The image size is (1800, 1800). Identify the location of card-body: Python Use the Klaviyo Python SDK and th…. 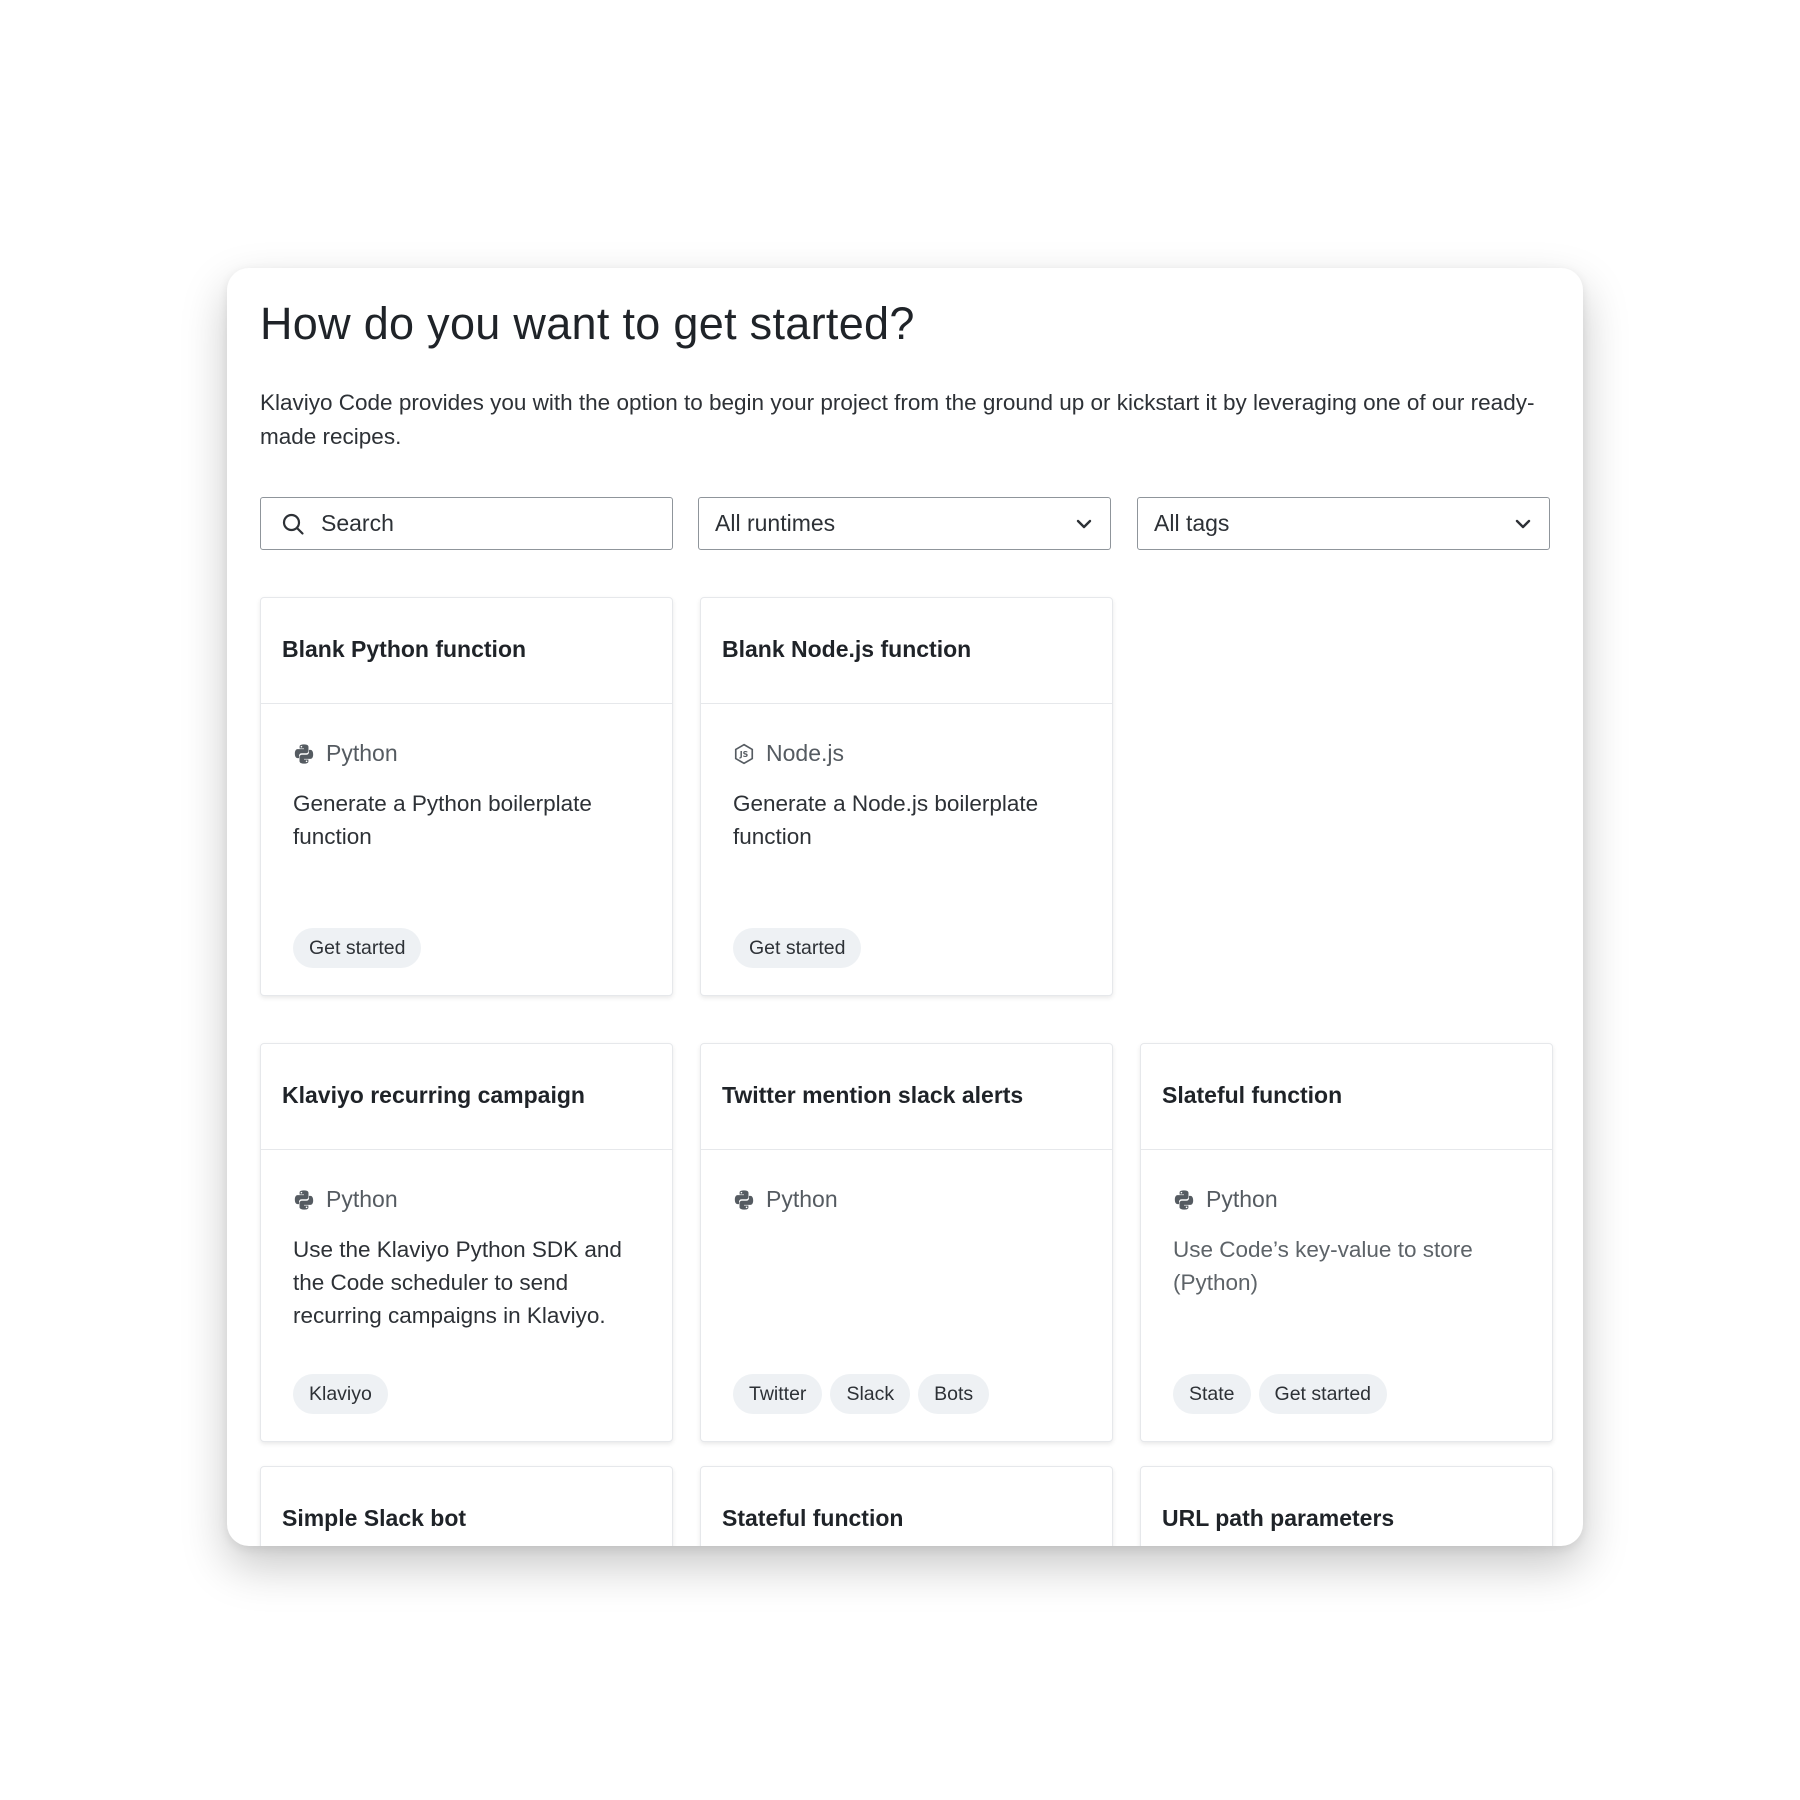
(466, 1296).